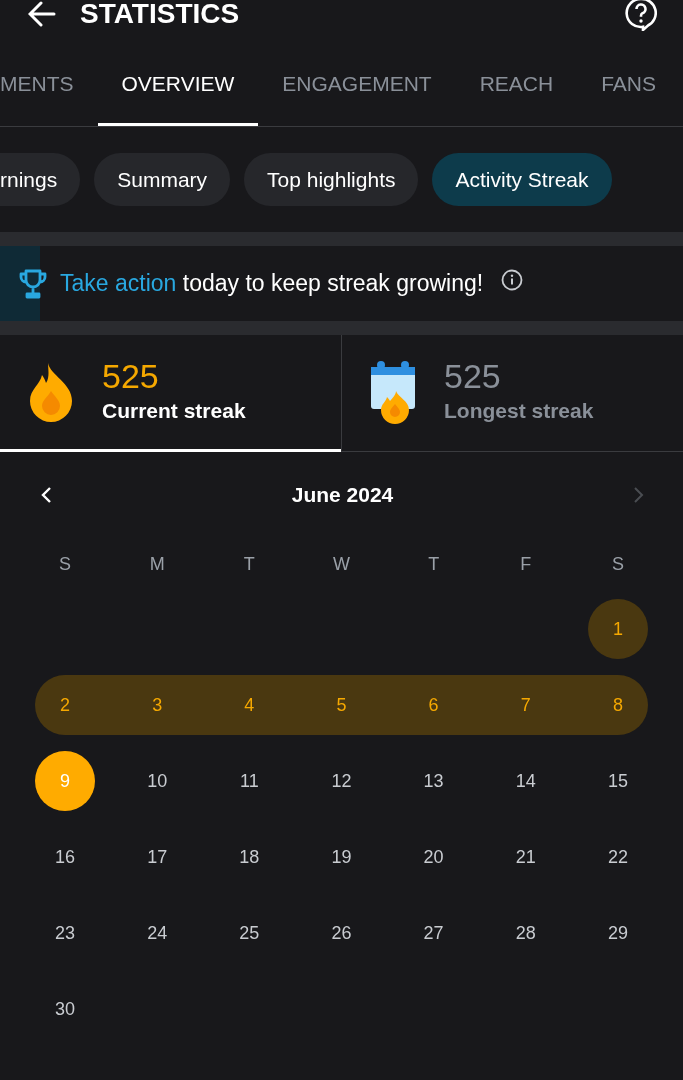 This screenshot has height=1080, width=683. Describe the element at coordinates (525, 781) in the screenshot. I see `calendar-day: 14` at that location.